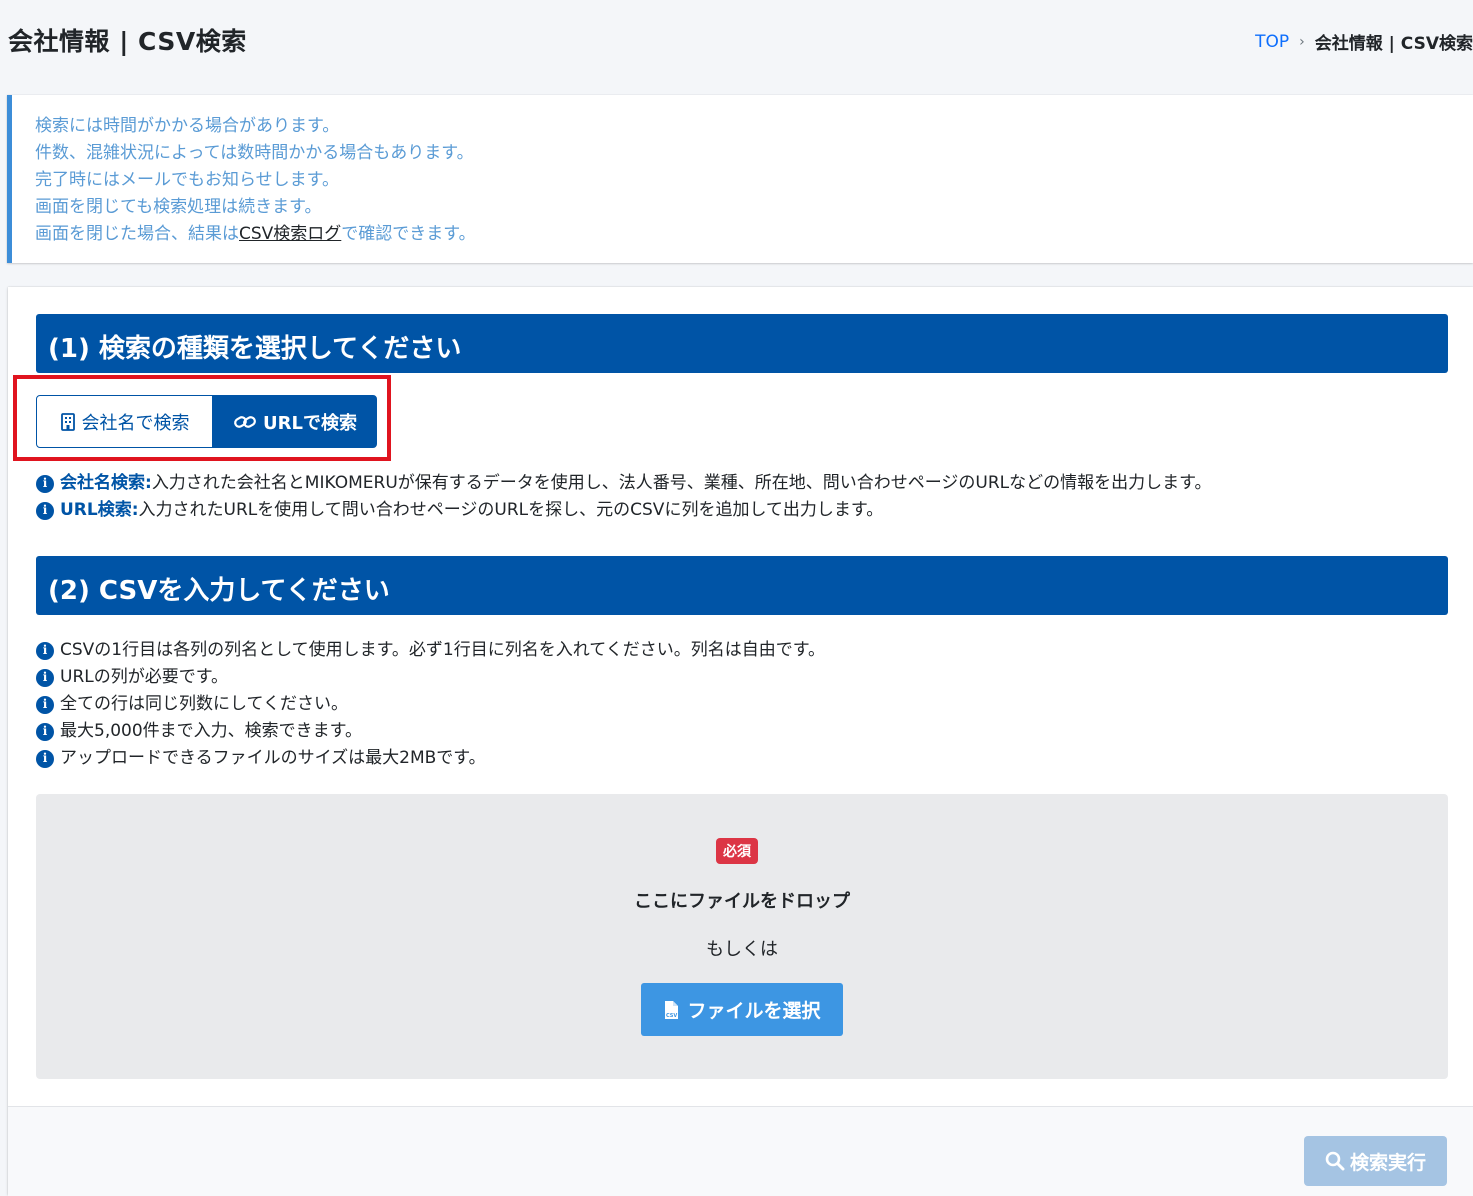  Describe the element at coordinates (137, 234) in the screenshot. I see `notice-text: 画面を閉じた場合、結果は` at that location.